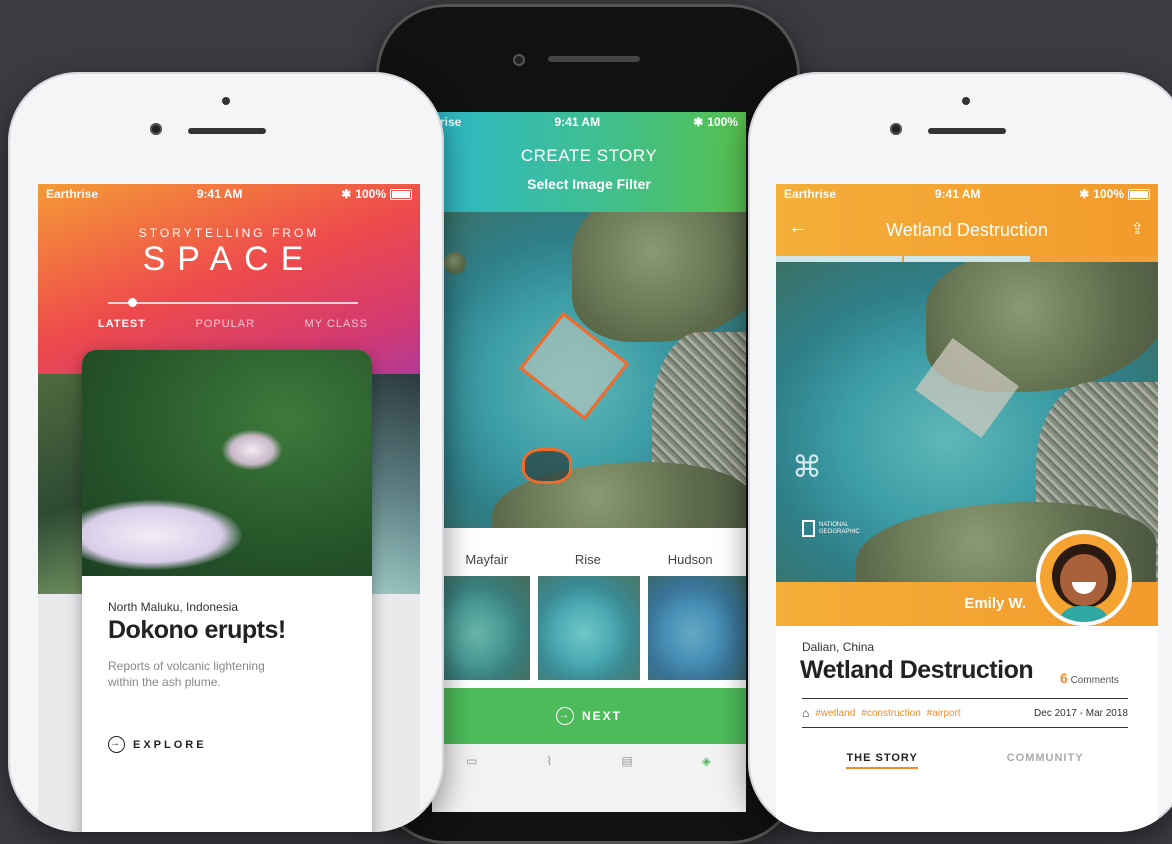  I want to click on volcano-image, so click(227, 463).